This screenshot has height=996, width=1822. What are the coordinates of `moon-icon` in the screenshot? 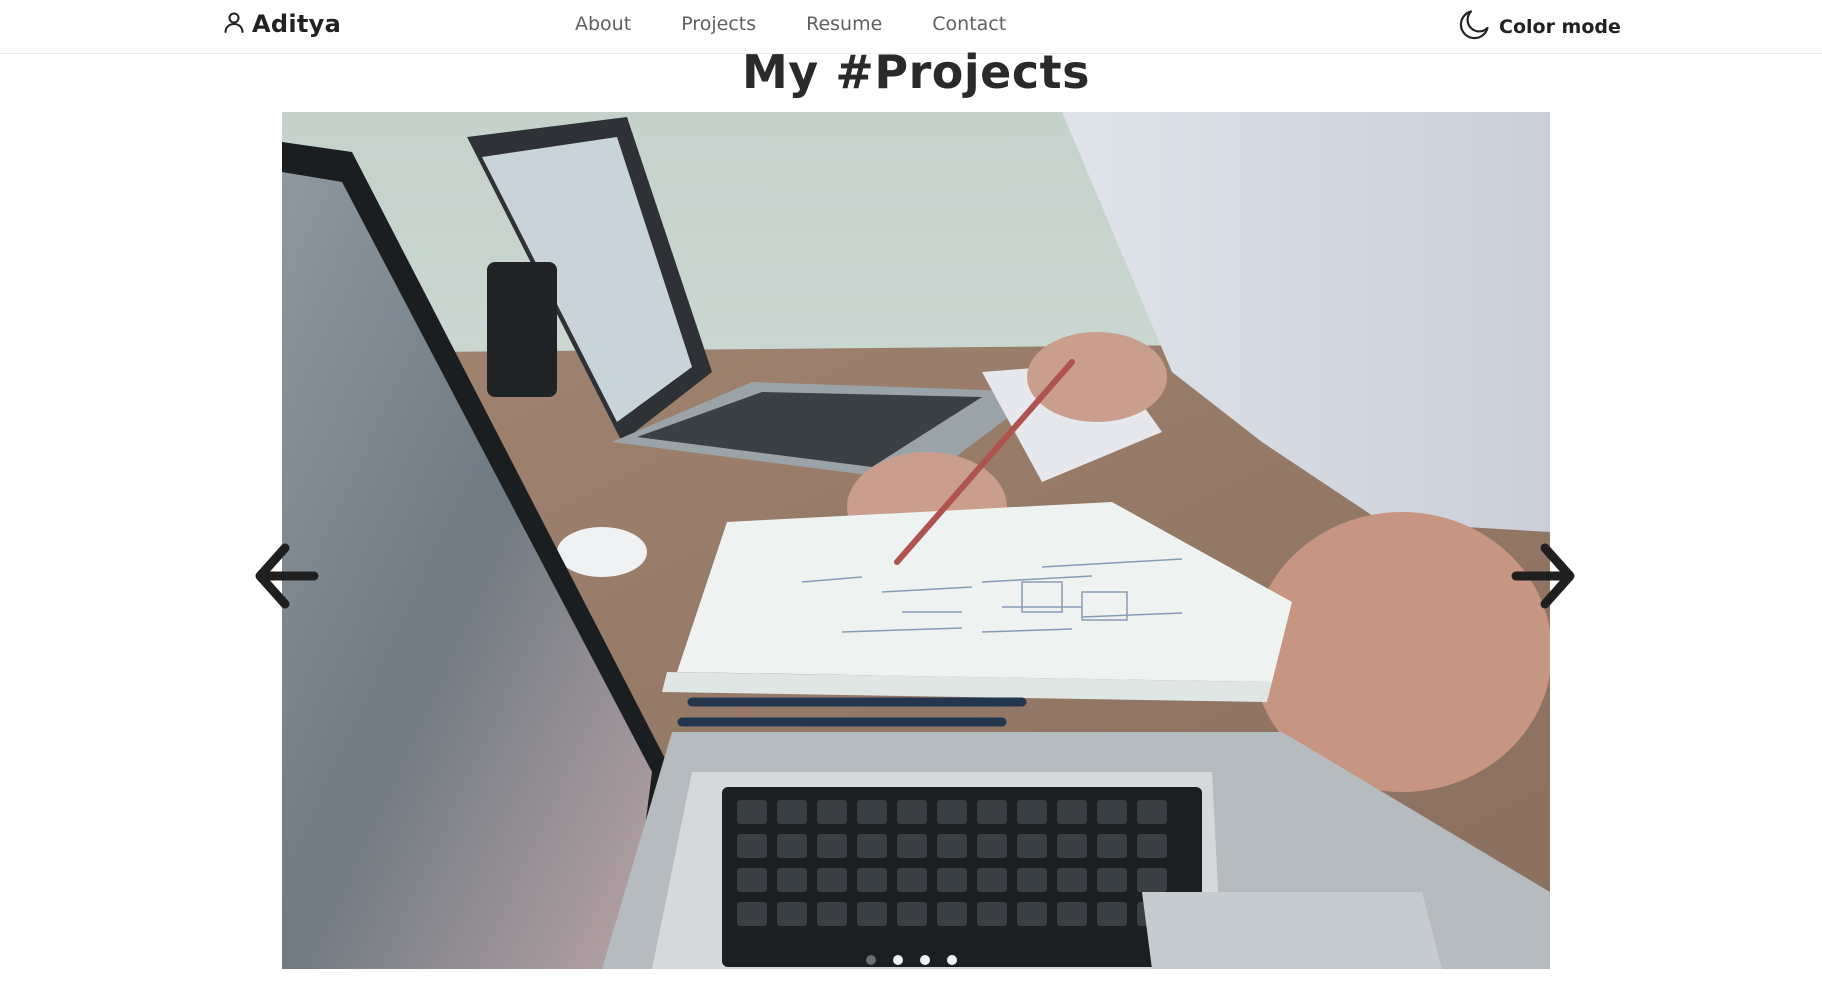 It's located at (1474, 27).